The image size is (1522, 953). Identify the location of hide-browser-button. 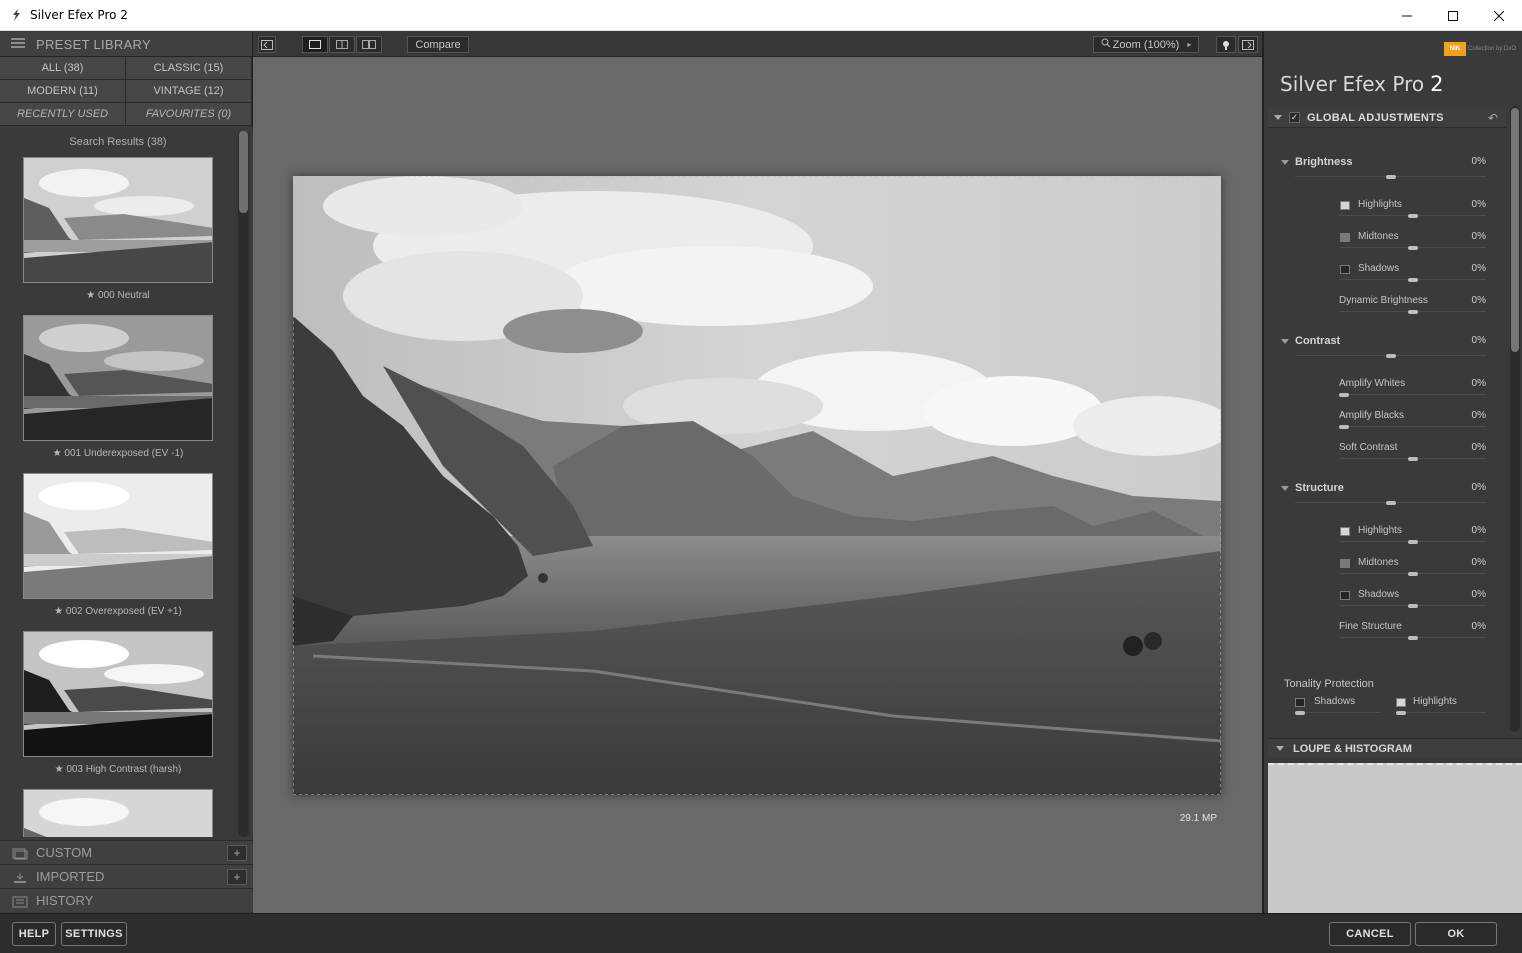
(267, 44).